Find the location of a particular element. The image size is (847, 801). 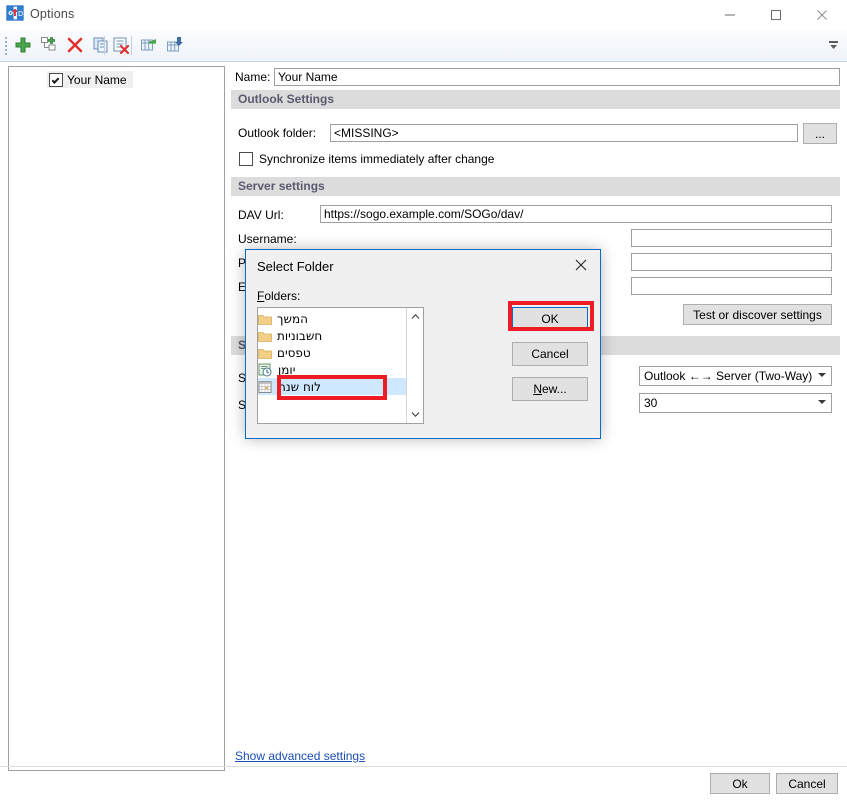

sync-interval-value: 30 is located at coordinates (651, 403).